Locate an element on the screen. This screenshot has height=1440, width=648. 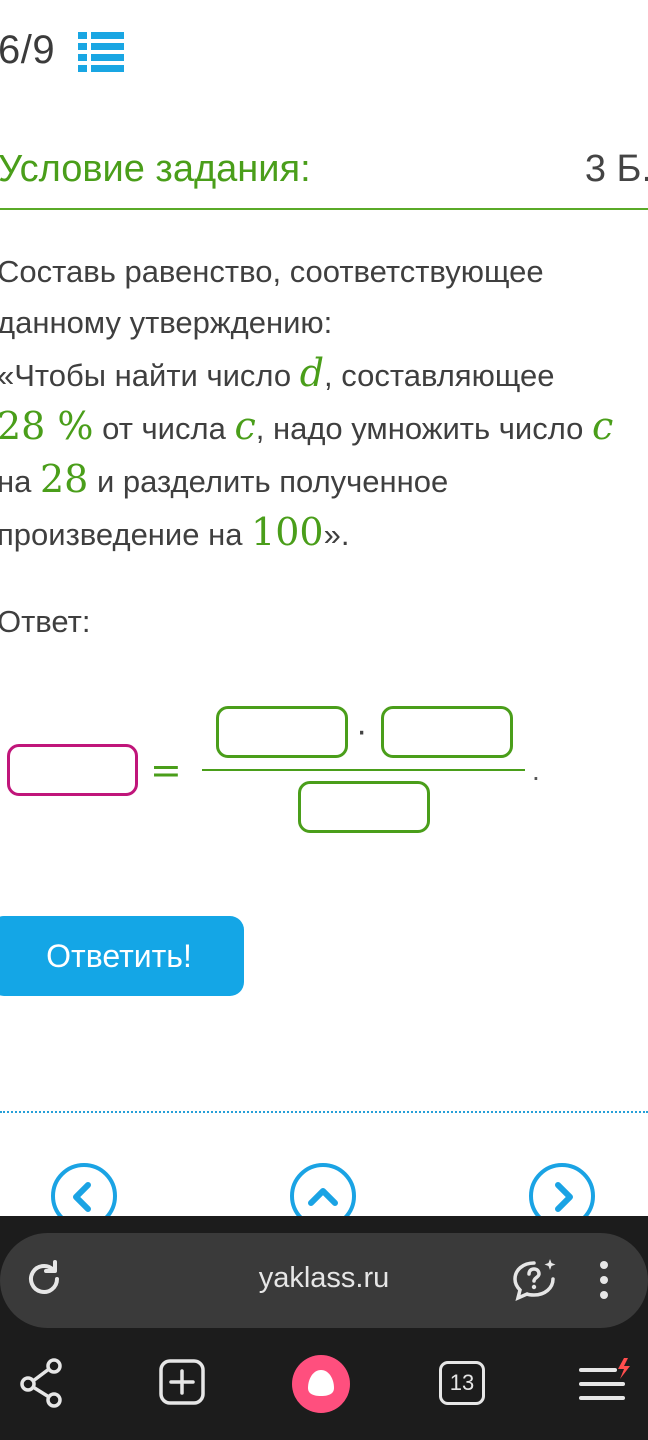
equals-sign: = is located at coordinates (166, 770).